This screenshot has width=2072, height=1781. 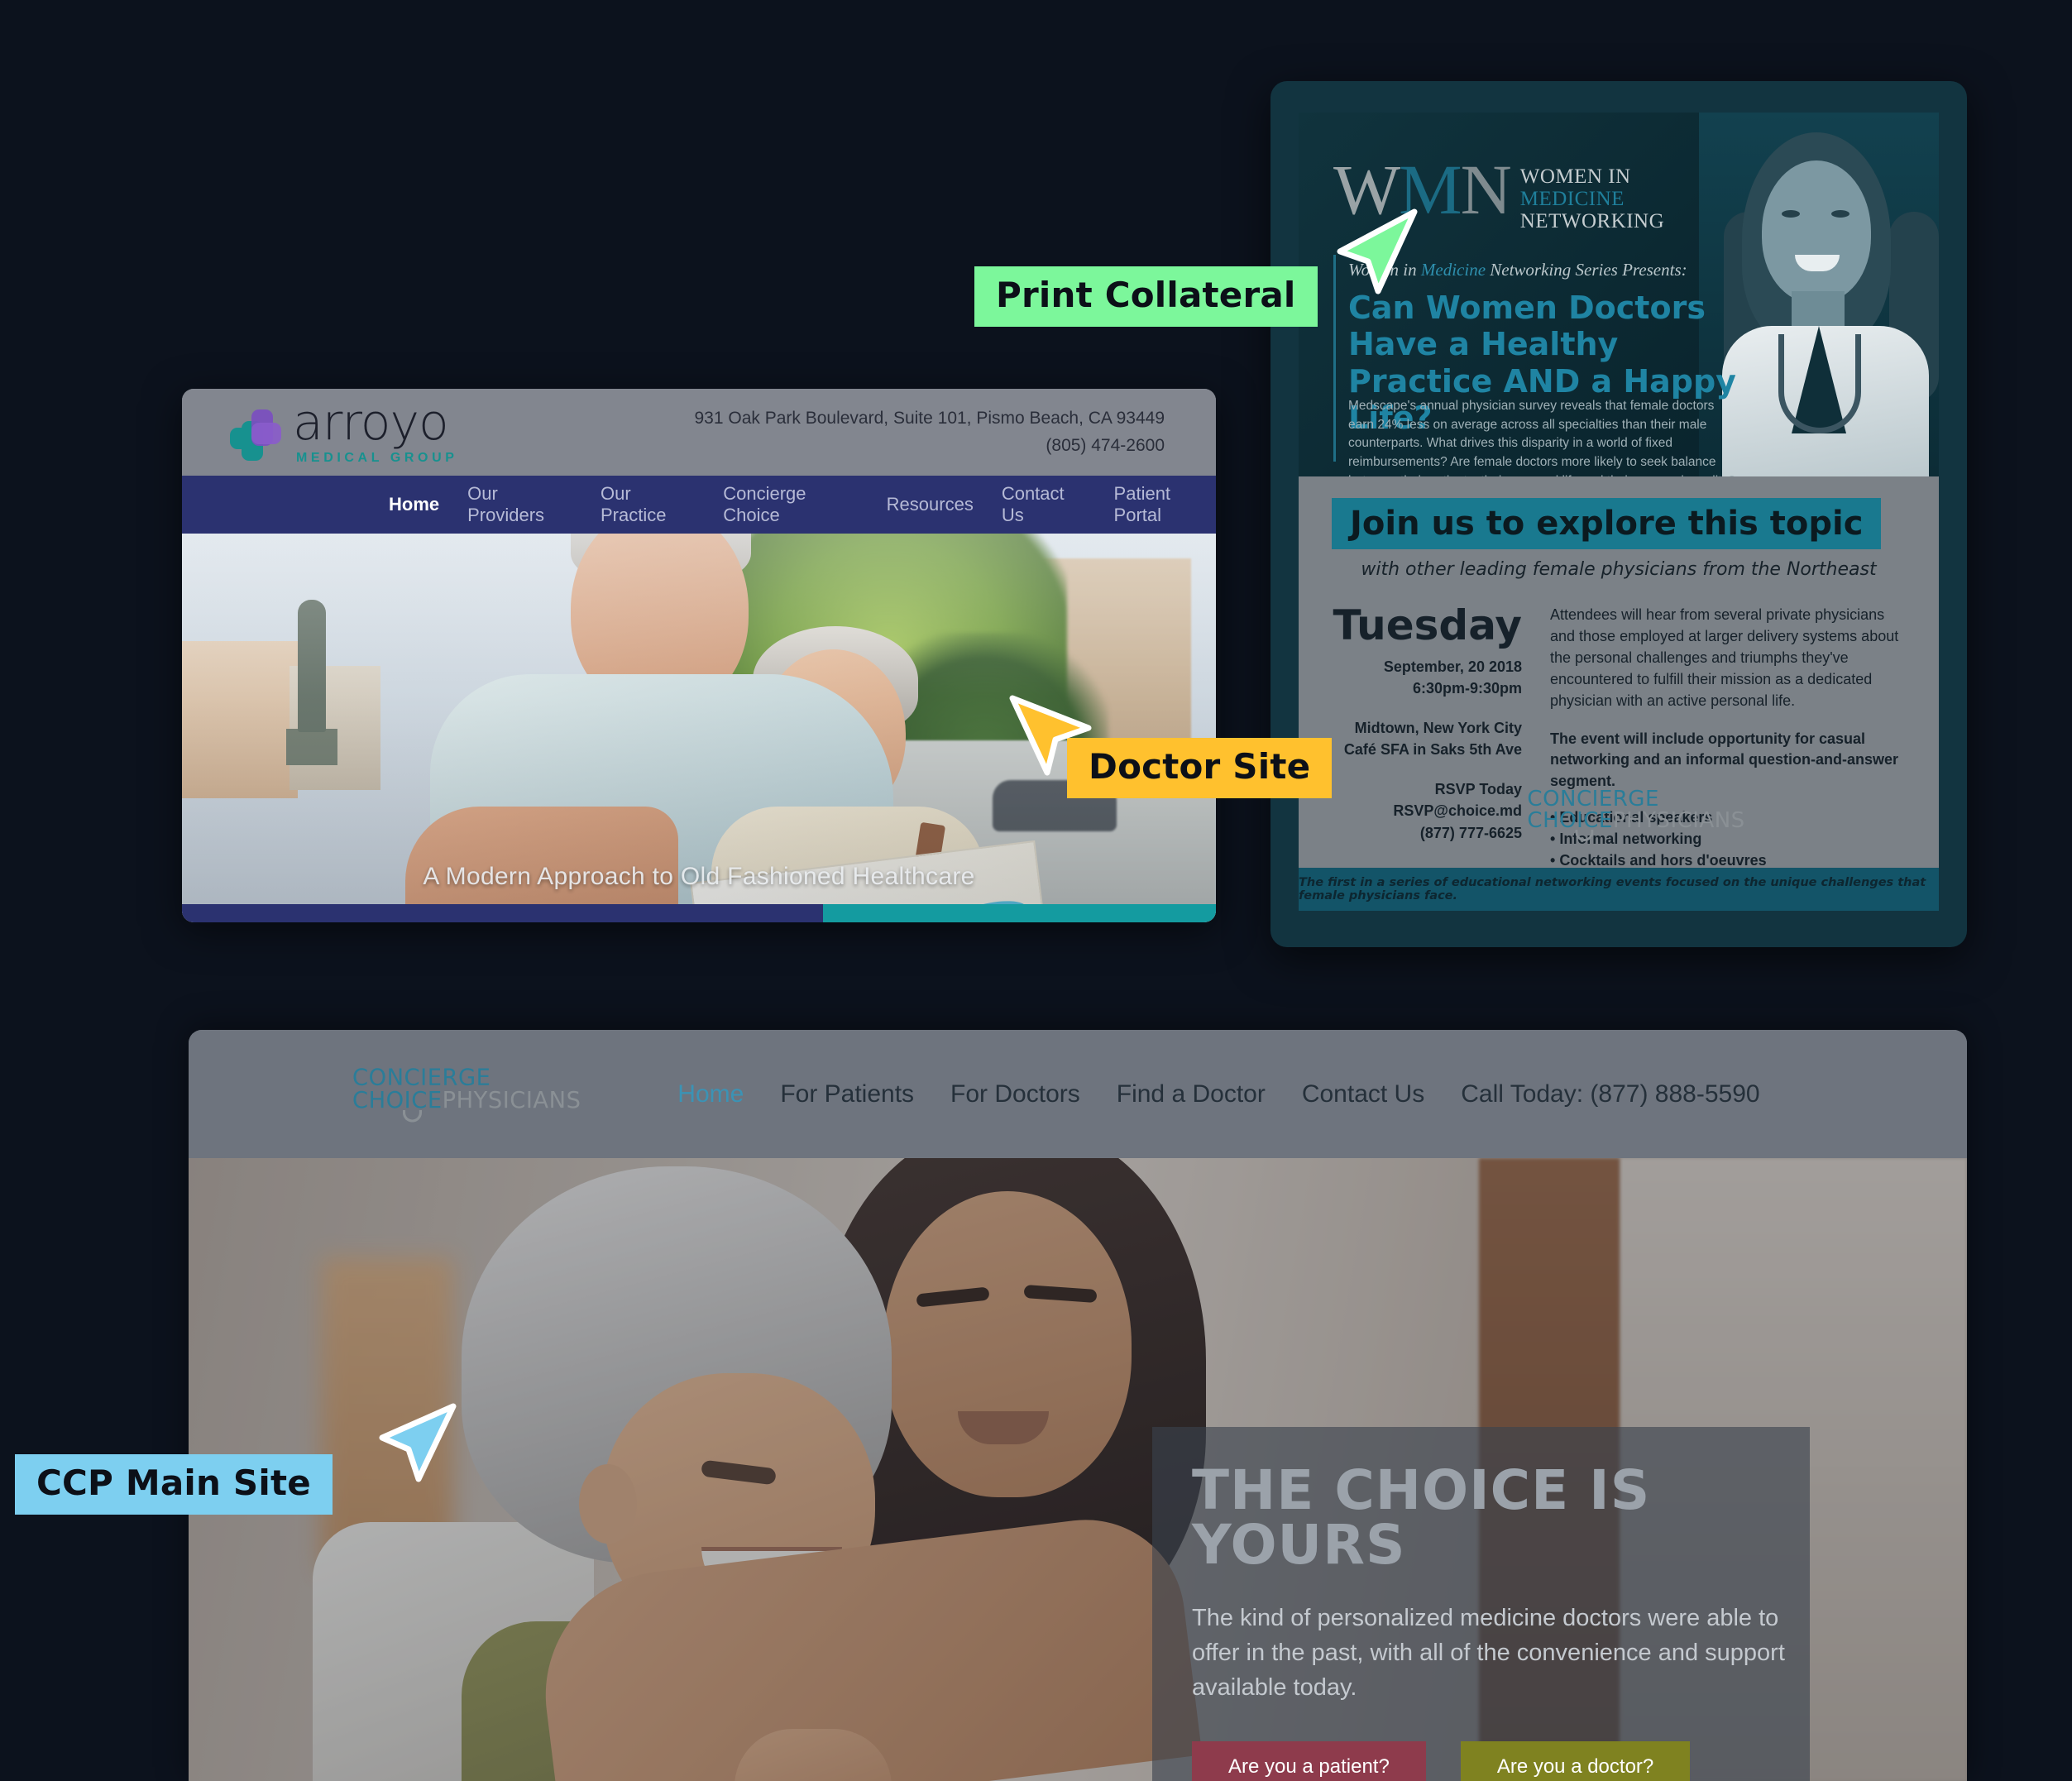 What do you see at coordinates (1679, 820) in the screenshot?
I see `flyer-ccp-physicians: PHYSICIANS` at bounding box center [1679, 820].